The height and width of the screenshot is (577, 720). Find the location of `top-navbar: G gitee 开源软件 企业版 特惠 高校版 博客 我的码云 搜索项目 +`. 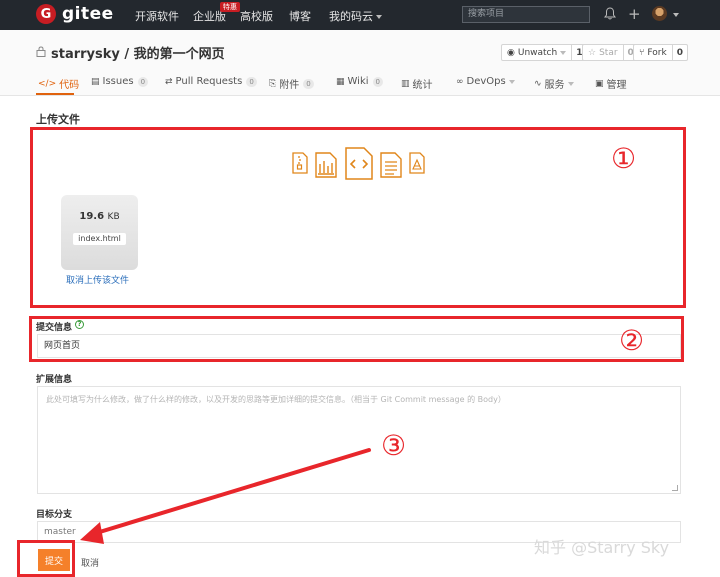

top-navbar: G gitee 开源软件 企业版 特惠 高校版 博客 我的码云 搜索项目 + is located at coordinates (360, 15).